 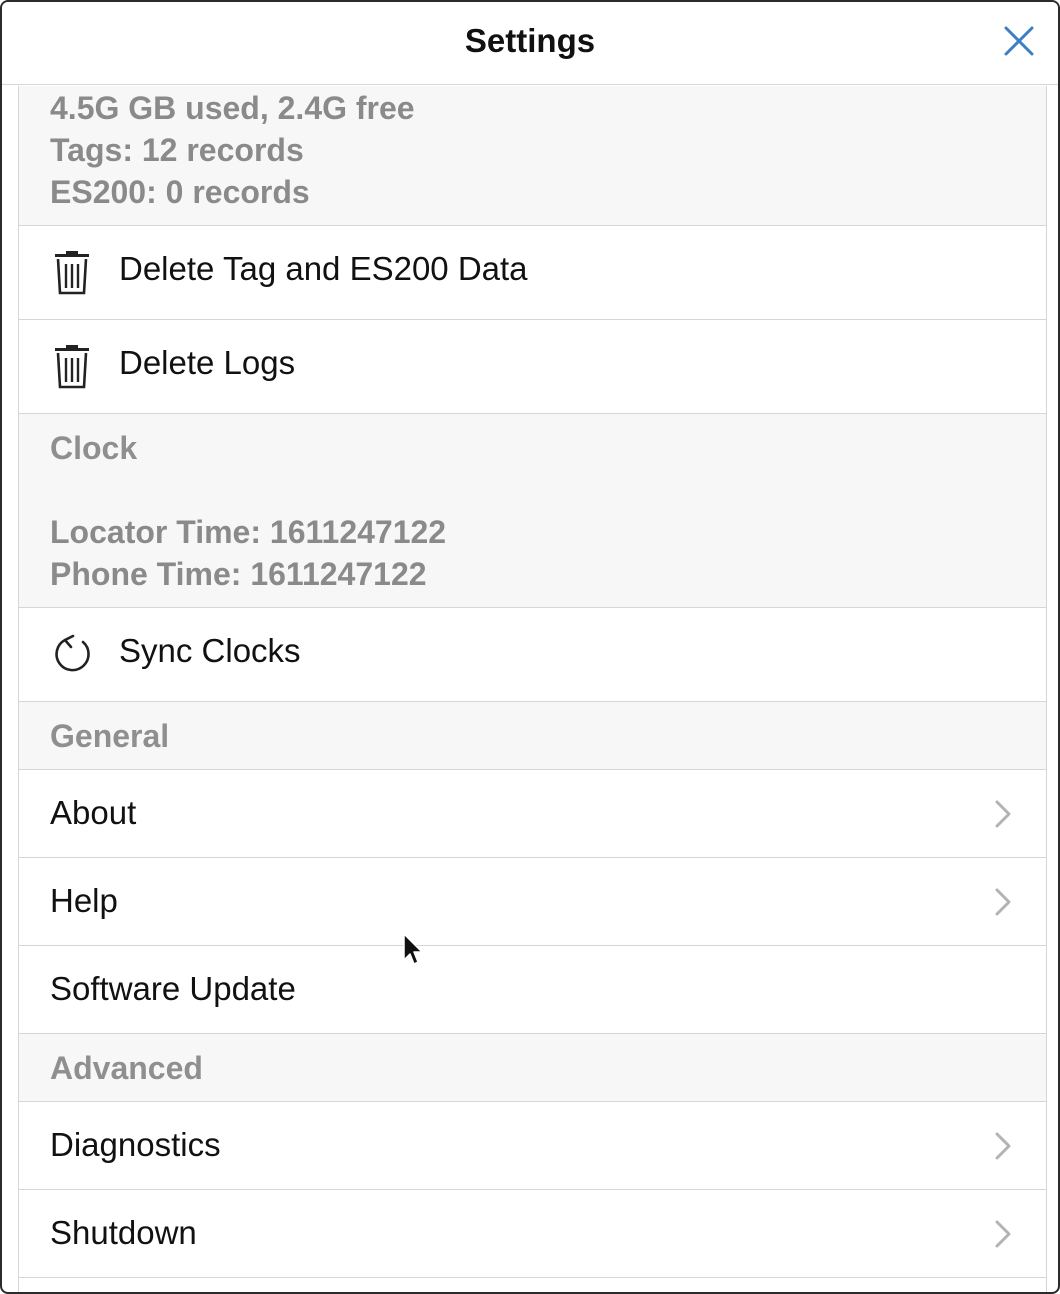 What do you see at coordinates (532, 990) in the screenshot?
I see `software-update-item: Software Update` at bounding box center [532, 990].